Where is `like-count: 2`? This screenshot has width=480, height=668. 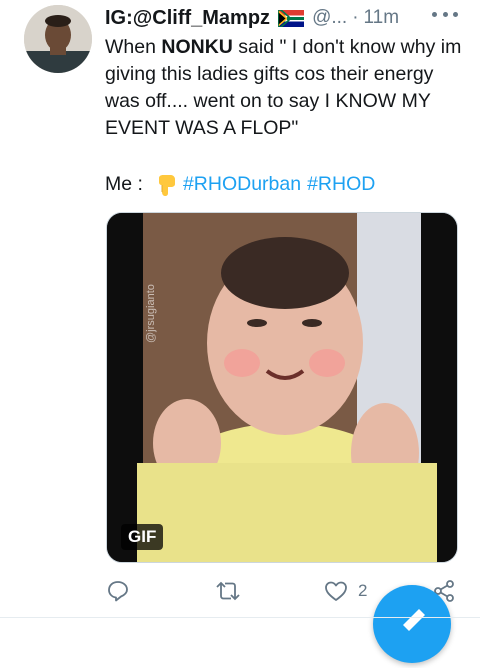 like-count: 2 is located at coordinates (363, 590).